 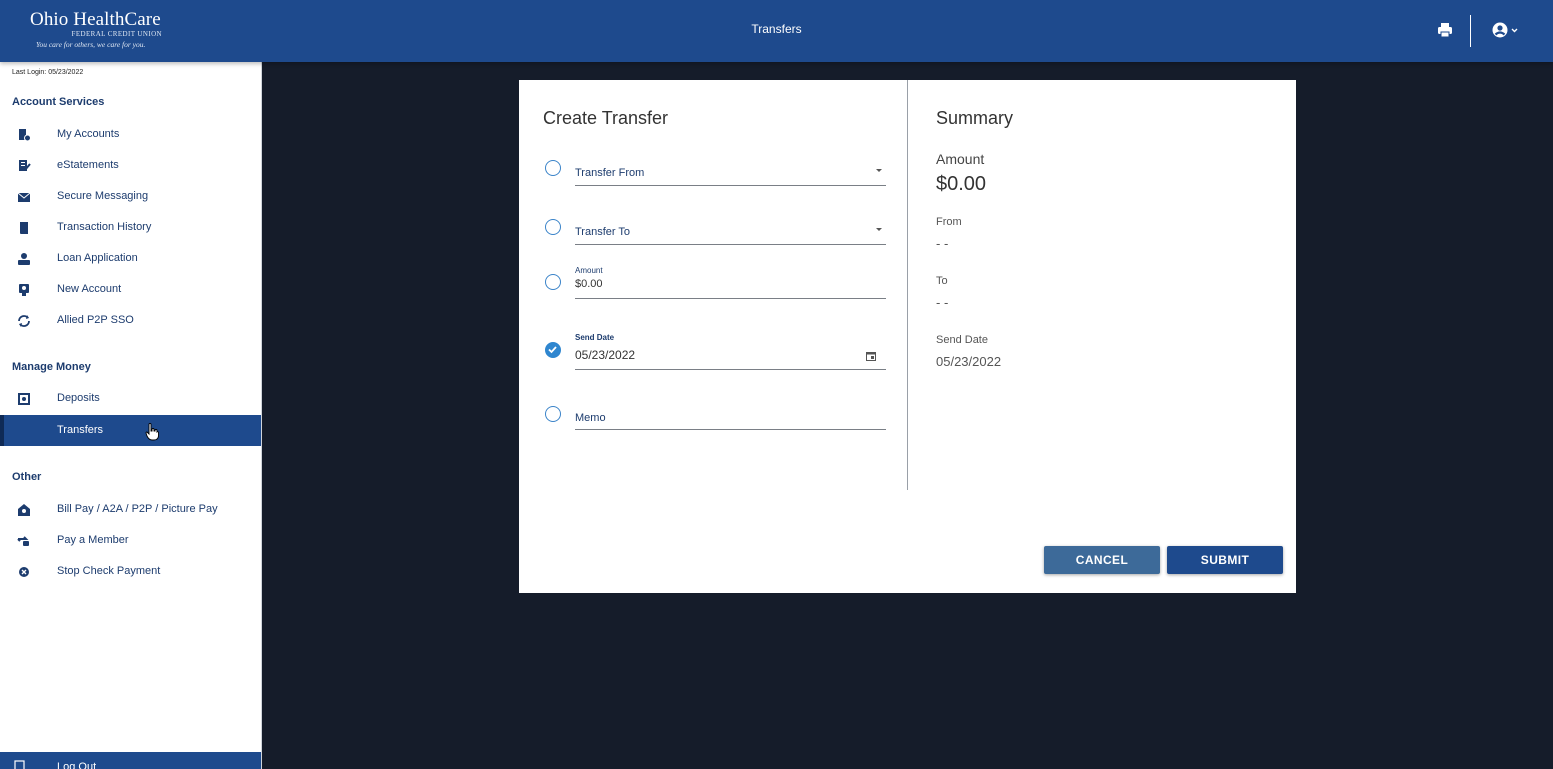 I want to click on sidebar-item-label: eStatements, so click(x=88, y=165).